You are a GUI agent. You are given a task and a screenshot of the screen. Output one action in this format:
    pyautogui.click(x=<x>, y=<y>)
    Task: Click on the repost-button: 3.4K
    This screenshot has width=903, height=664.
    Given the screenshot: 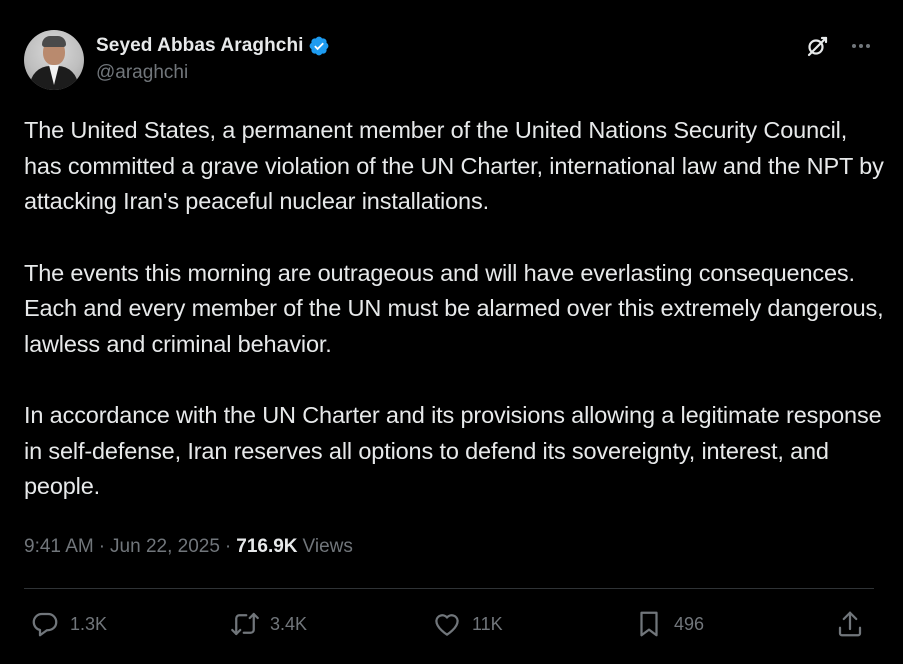 What is the action you would take?
    pyautogui.click(x=268, y=624)
    